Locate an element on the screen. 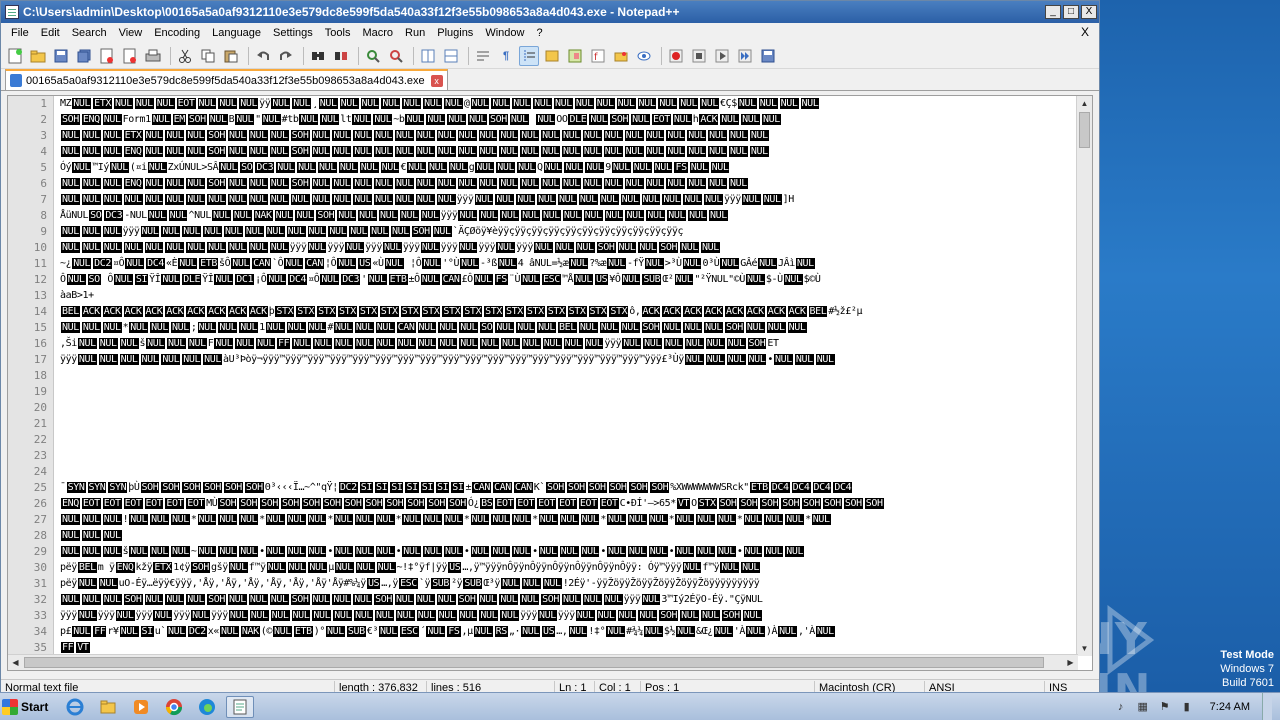 This screenshot has width=1280, height=720. find-icon is located at coordinates (318, 56).